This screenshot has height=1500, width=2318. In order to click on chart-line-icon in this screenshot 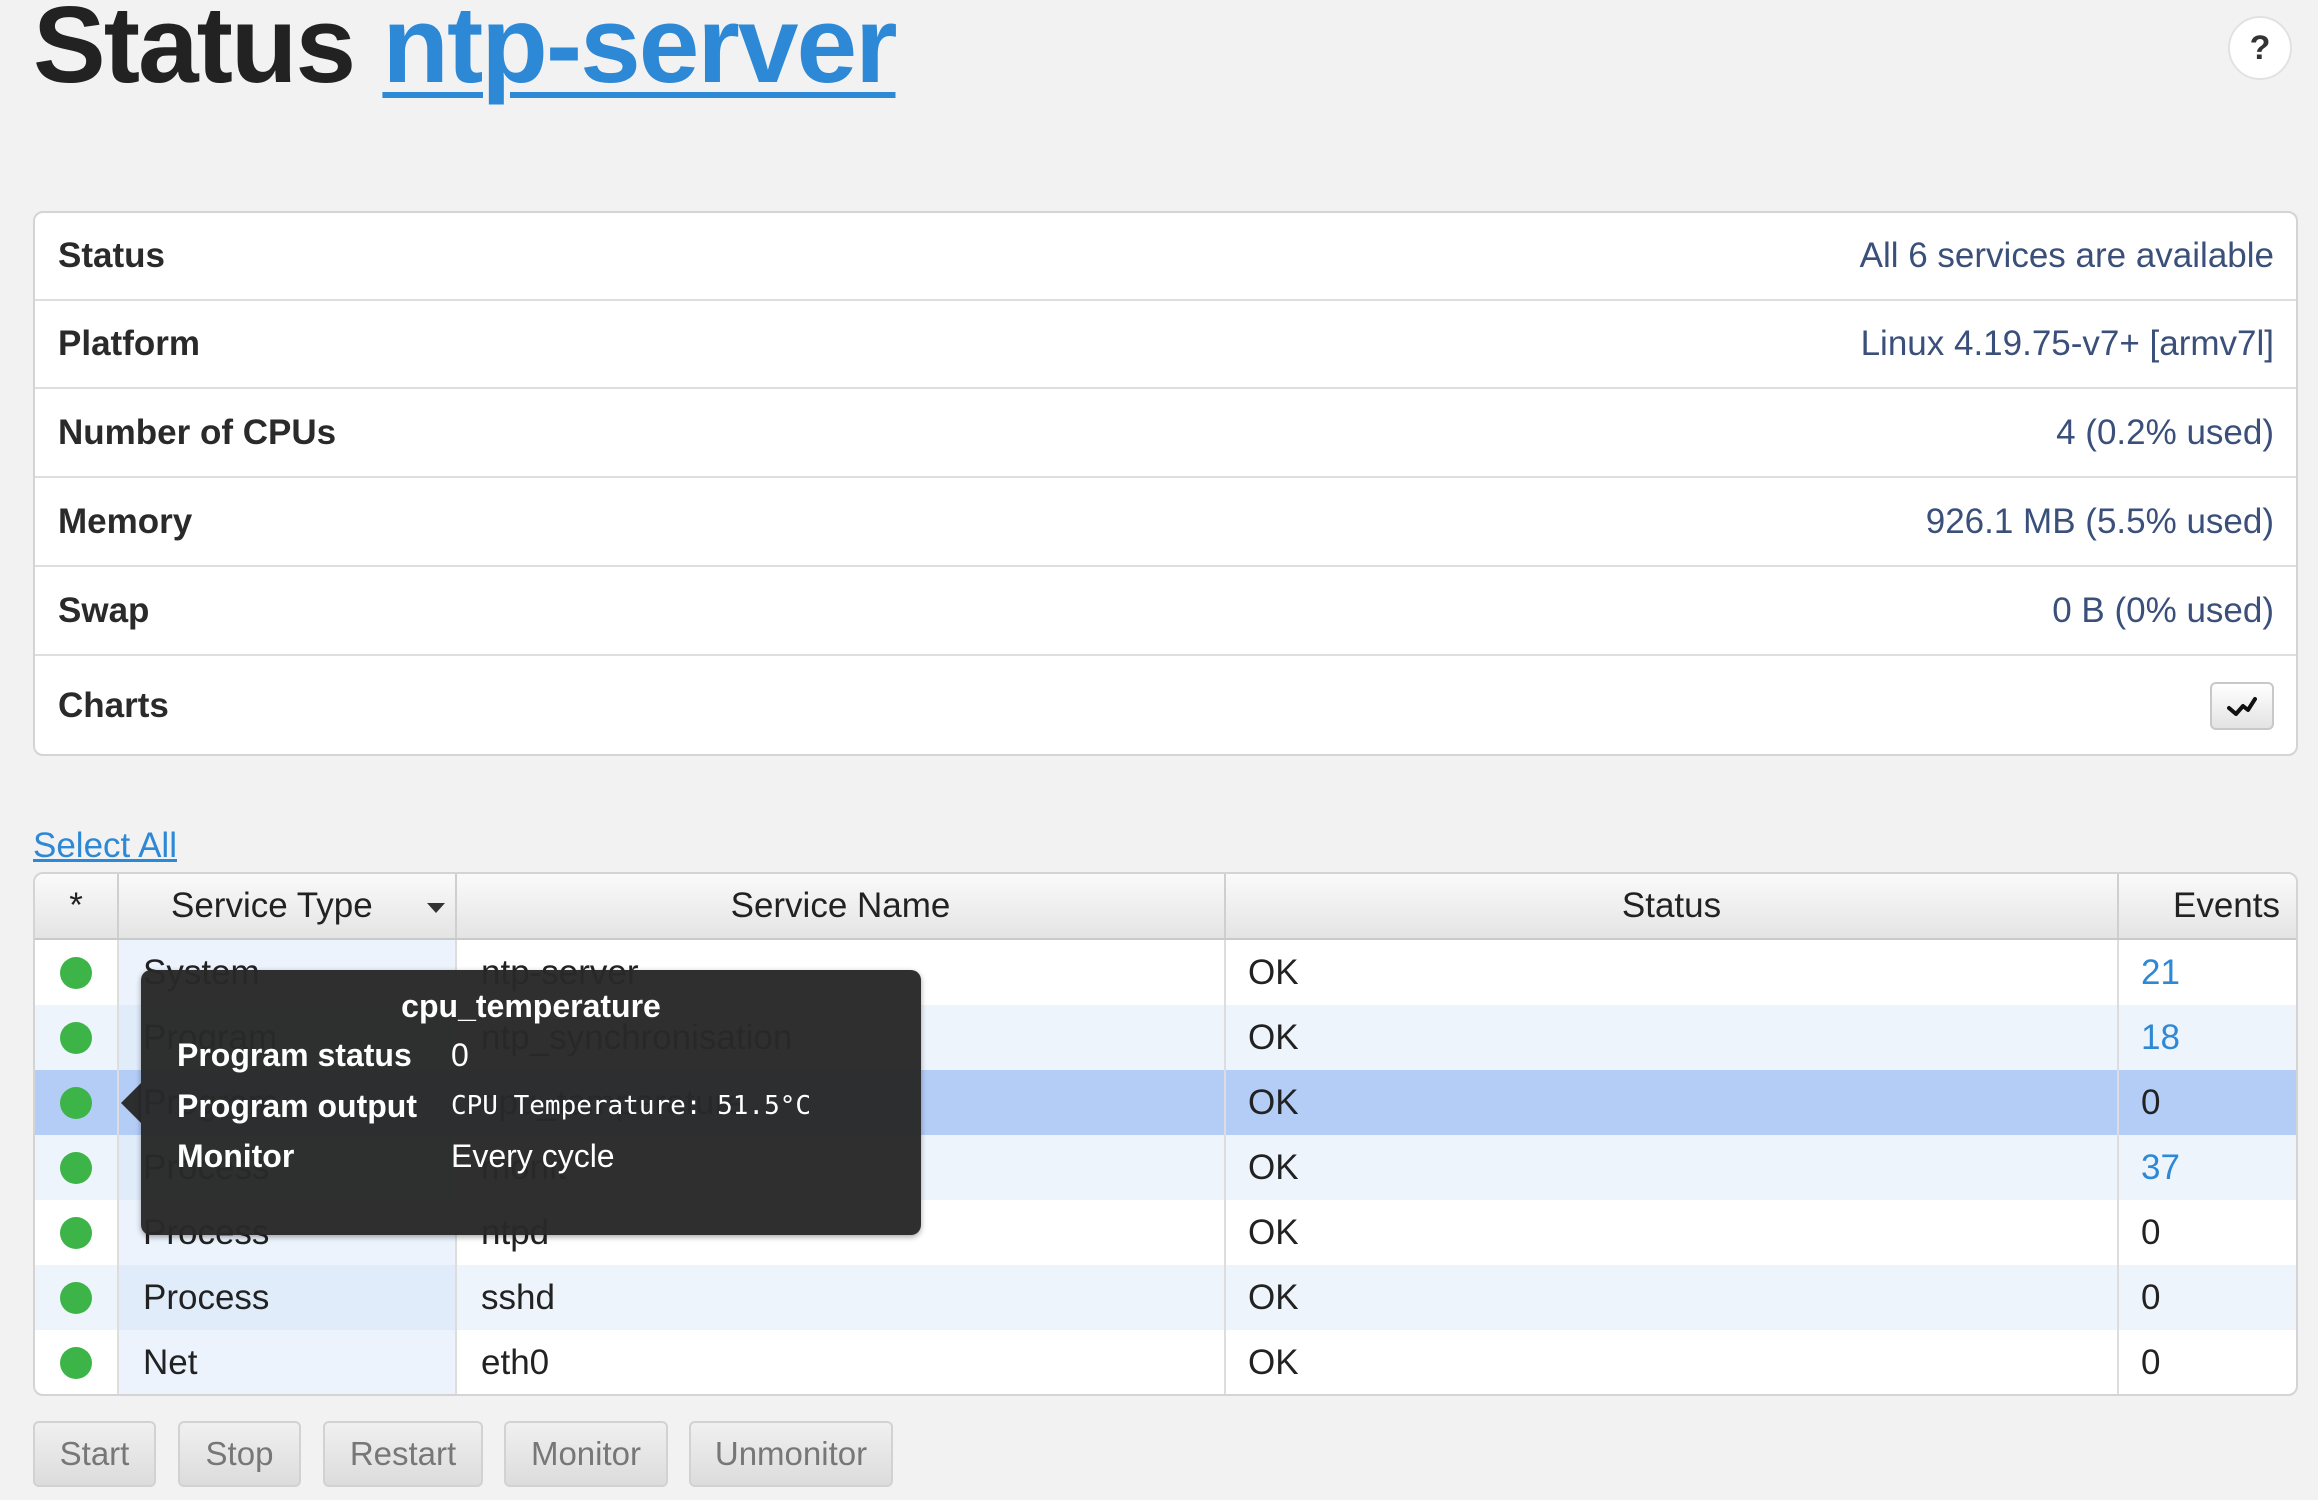, I will do `click(2242, 706)`.